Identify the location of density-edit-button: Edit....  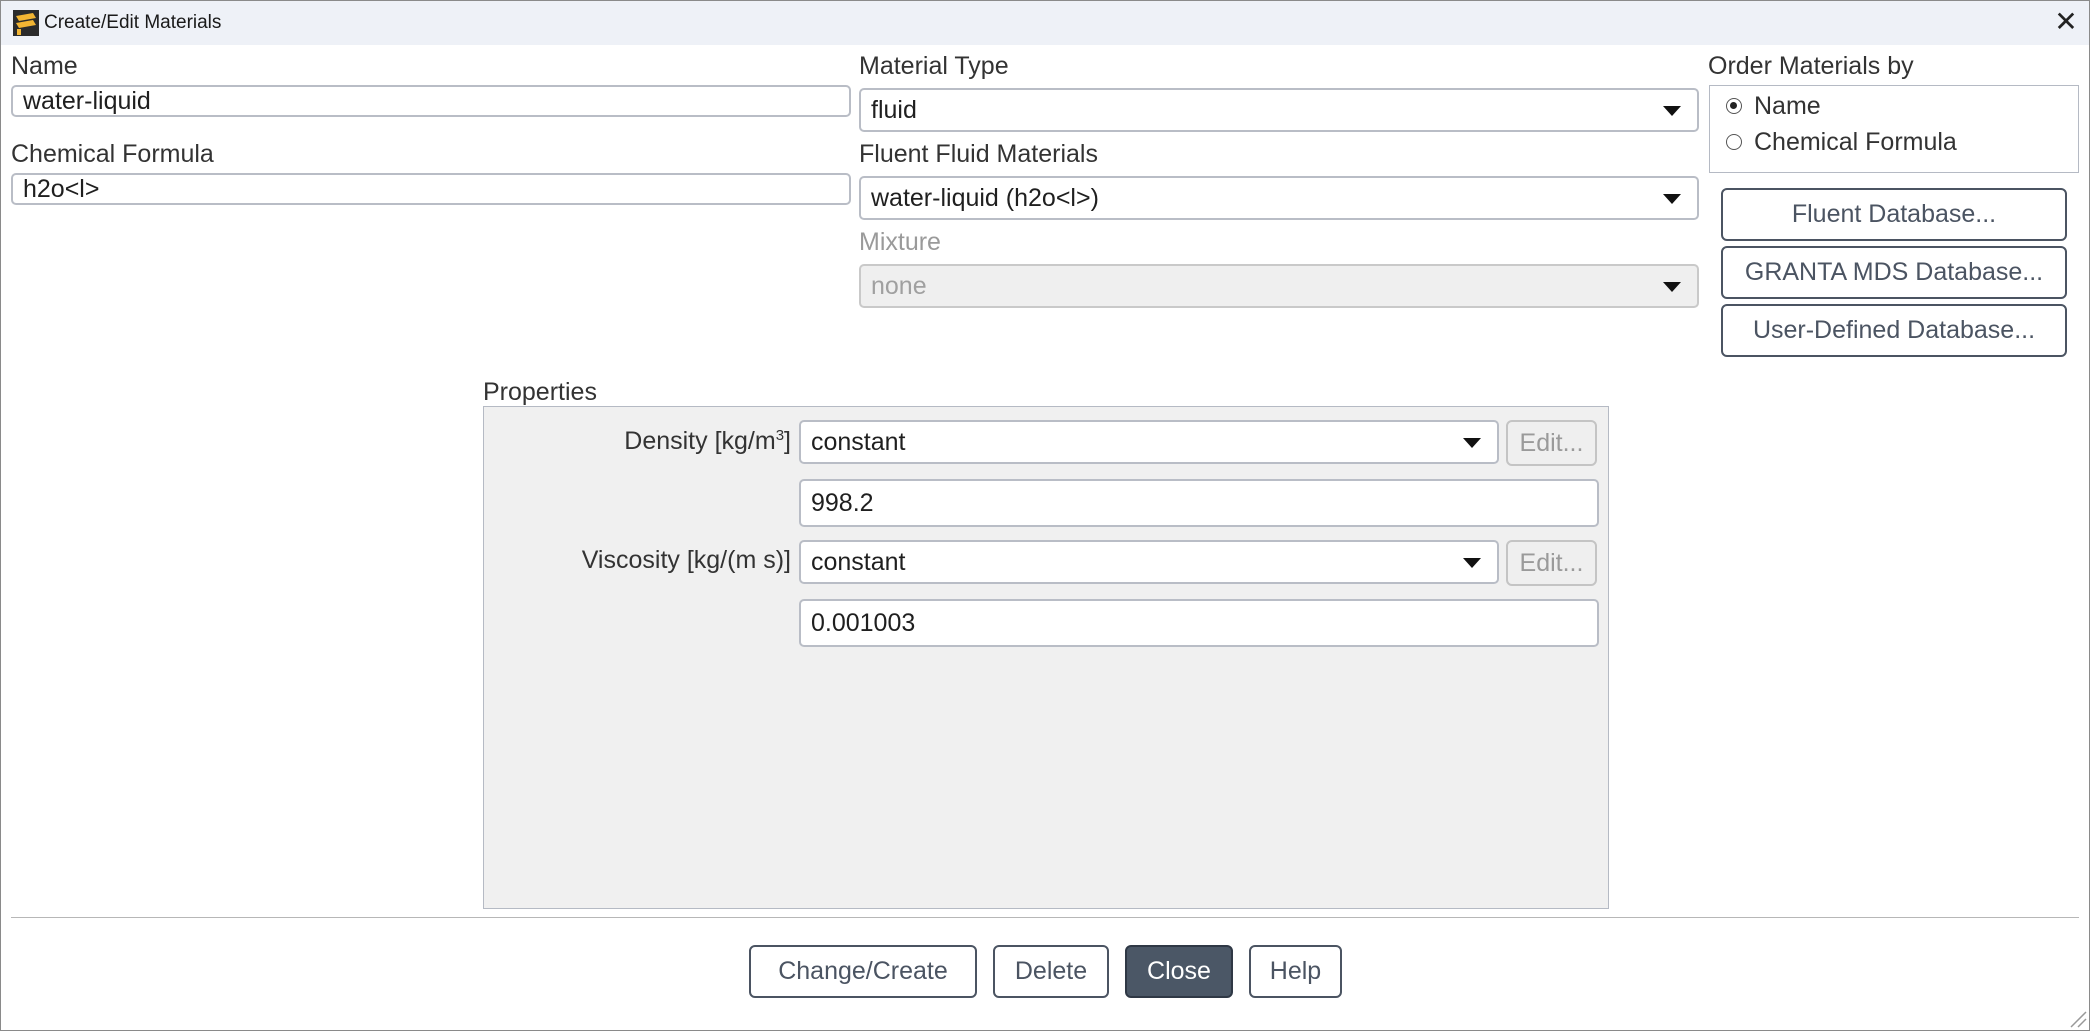
(1551, 443).